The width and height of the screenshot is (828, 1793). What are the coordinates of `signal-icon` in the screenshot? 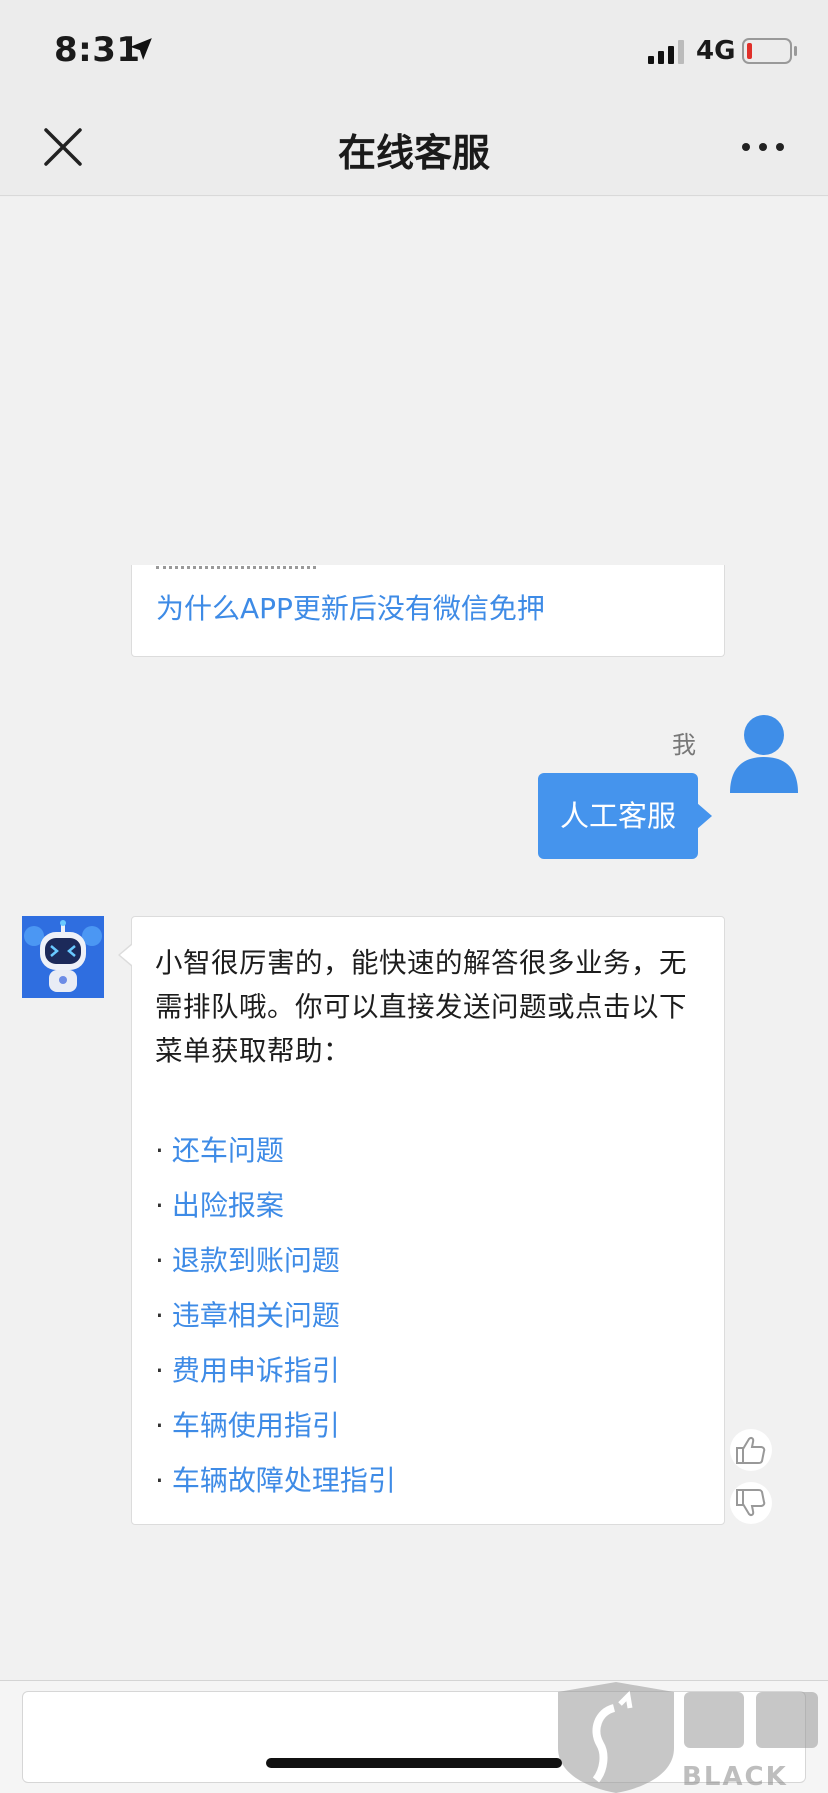 It's located at (666, 52).